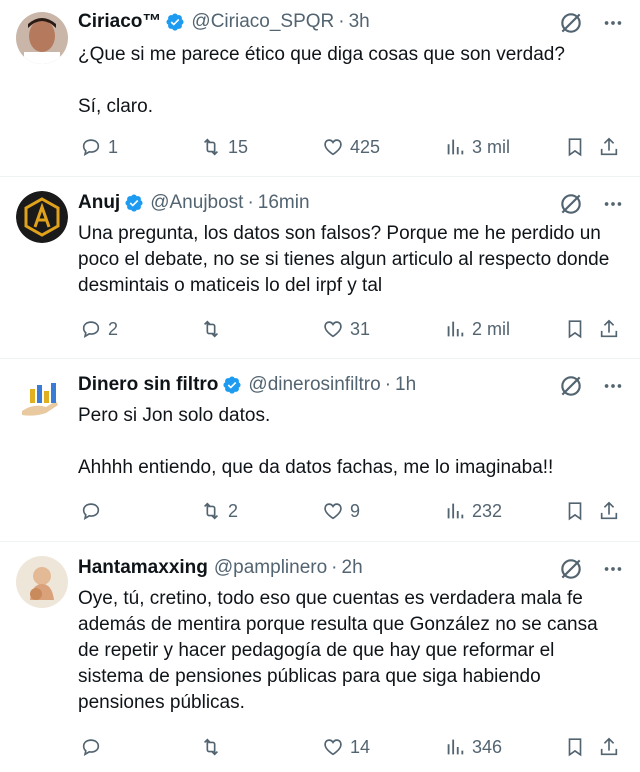 This screenshot has width=640, height=772. I want to click on display-name: Dinero sin filtro, so click(148, 385).